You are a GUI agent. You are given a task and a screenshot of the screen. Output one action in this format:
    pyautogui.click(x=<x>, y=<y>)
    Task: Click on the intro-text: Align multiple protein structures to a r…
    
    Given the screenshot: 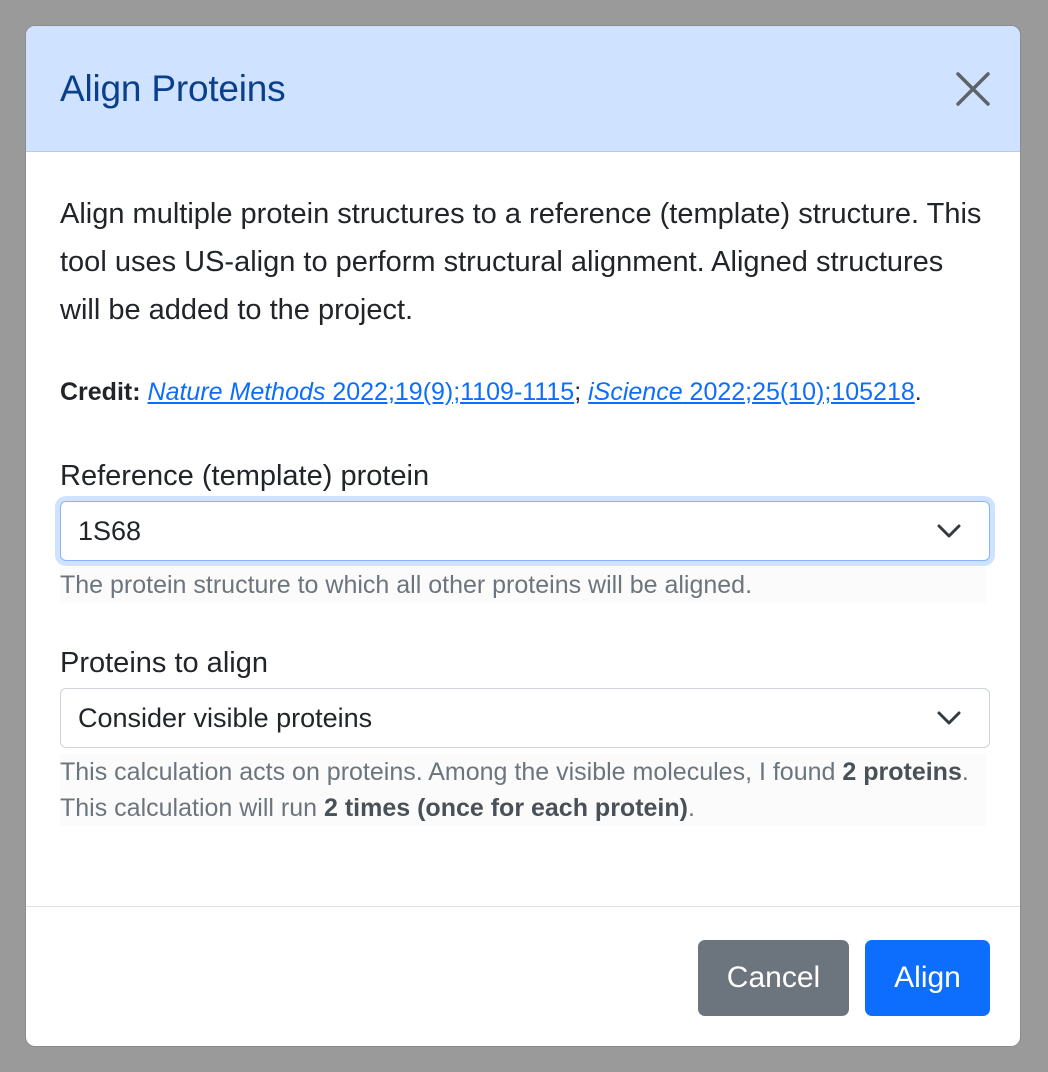 What is the action you would take?
    pyautogui.click(x=521, y=262)
    